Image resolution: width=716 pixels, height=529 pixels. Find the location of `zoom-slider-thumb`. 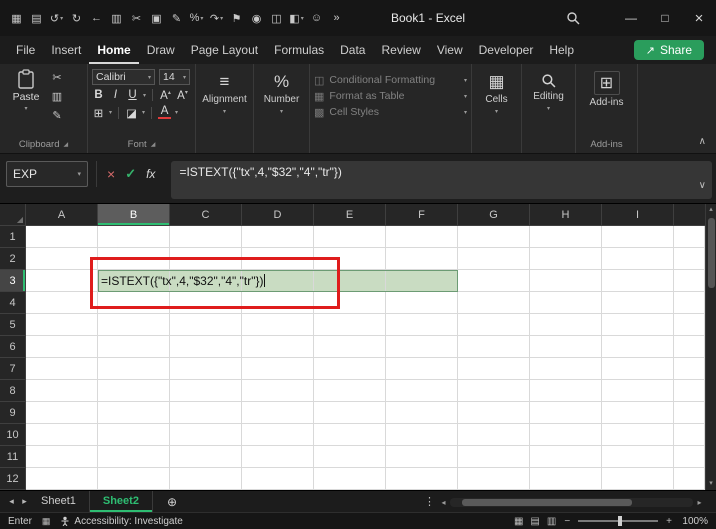

zoom-slider-thumb is located at coordinates (620, 521).